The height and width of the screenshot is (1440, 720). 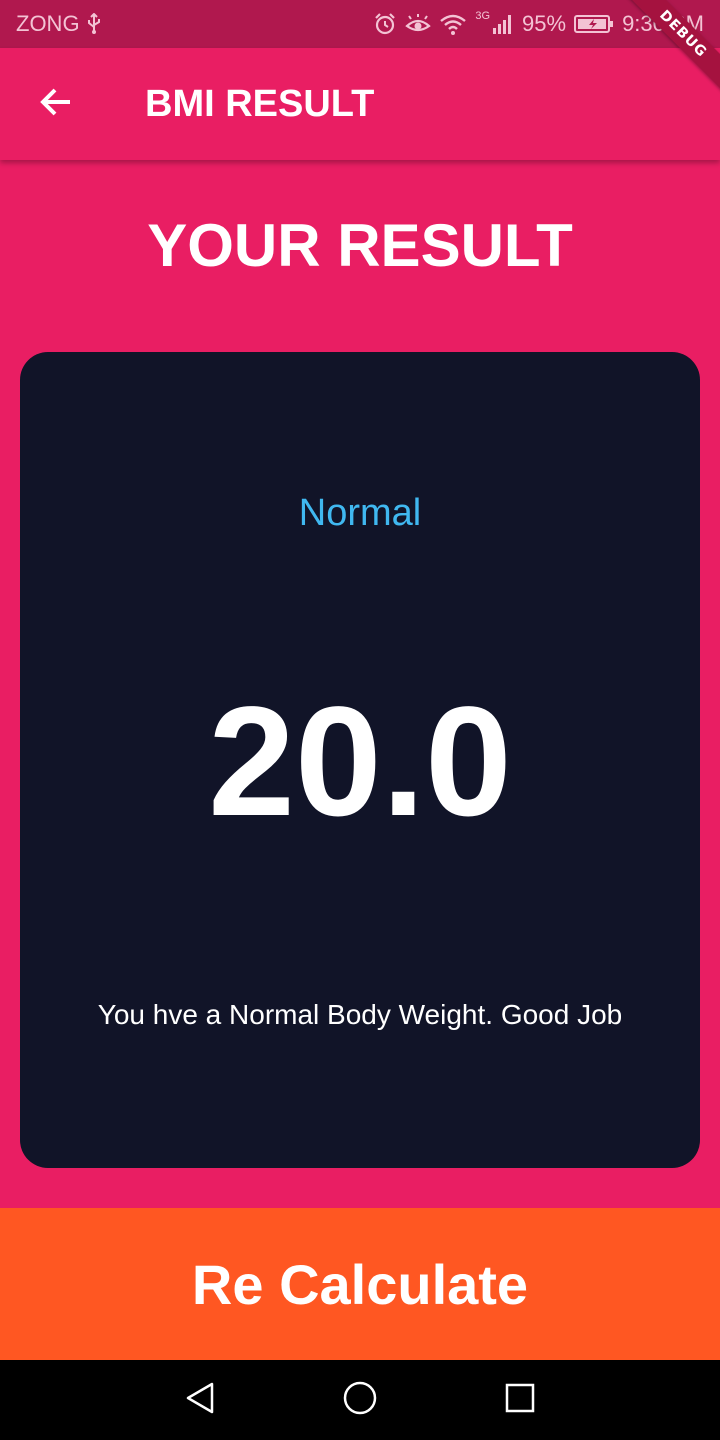 I want to click on carrier-name: ZONG, so click(x=48, y=23).